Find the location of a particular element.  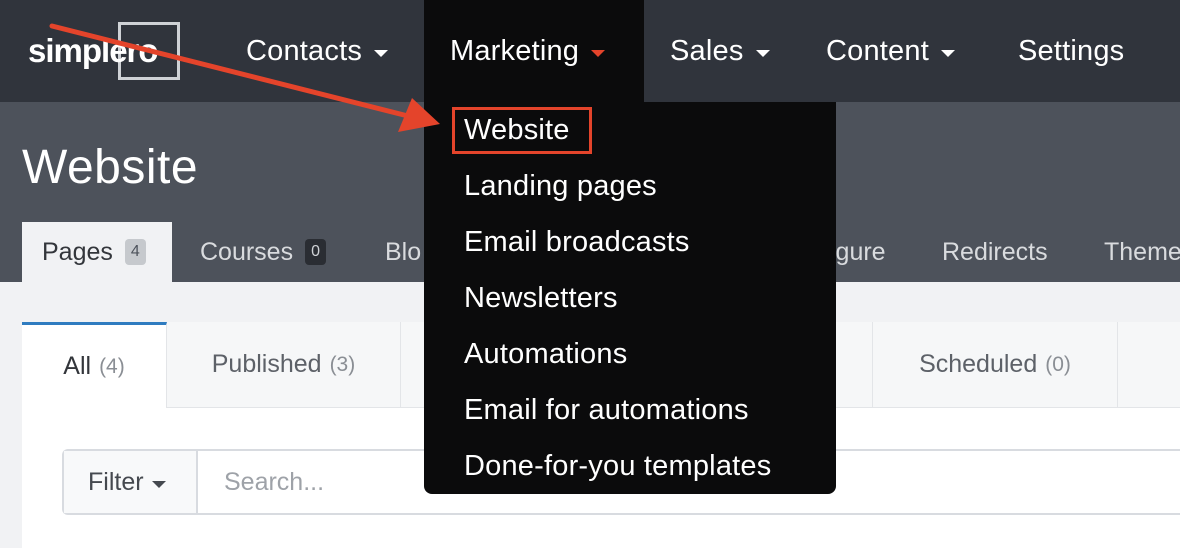

tab-courses: Courses 0 is located at coordinates (263, 252).